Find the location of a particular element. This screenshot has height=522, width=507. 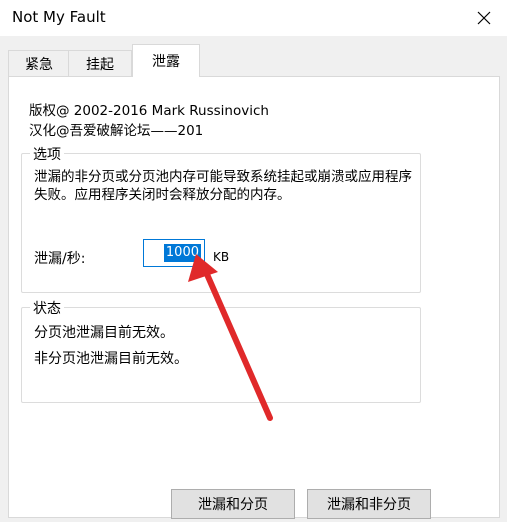

close-button is located at coordinates (484, 18).